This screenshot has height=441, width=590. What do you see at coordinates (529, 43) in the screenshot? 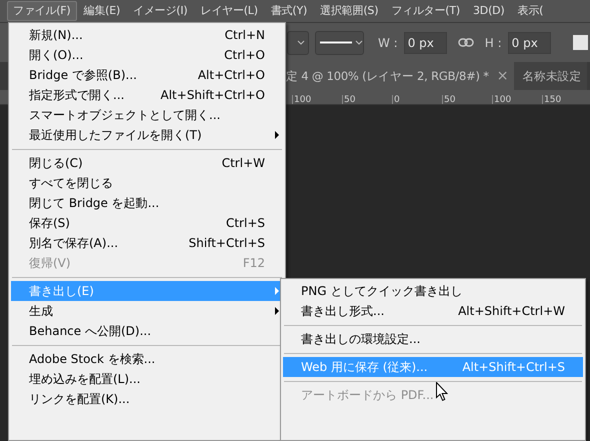
I see `height-field: 0 px` at bounding box center [529, 43].